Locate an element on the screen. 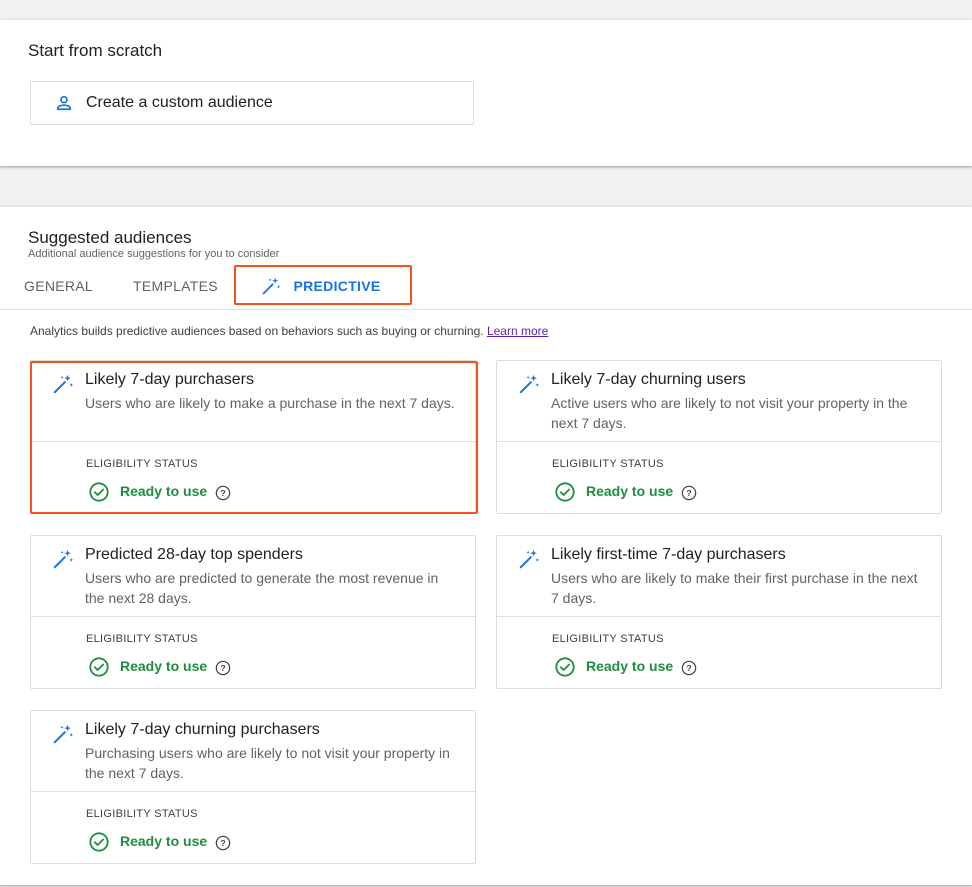 This screenshot has height=887, width=972. tab-highlight-box is located at coordinates (323, 285).